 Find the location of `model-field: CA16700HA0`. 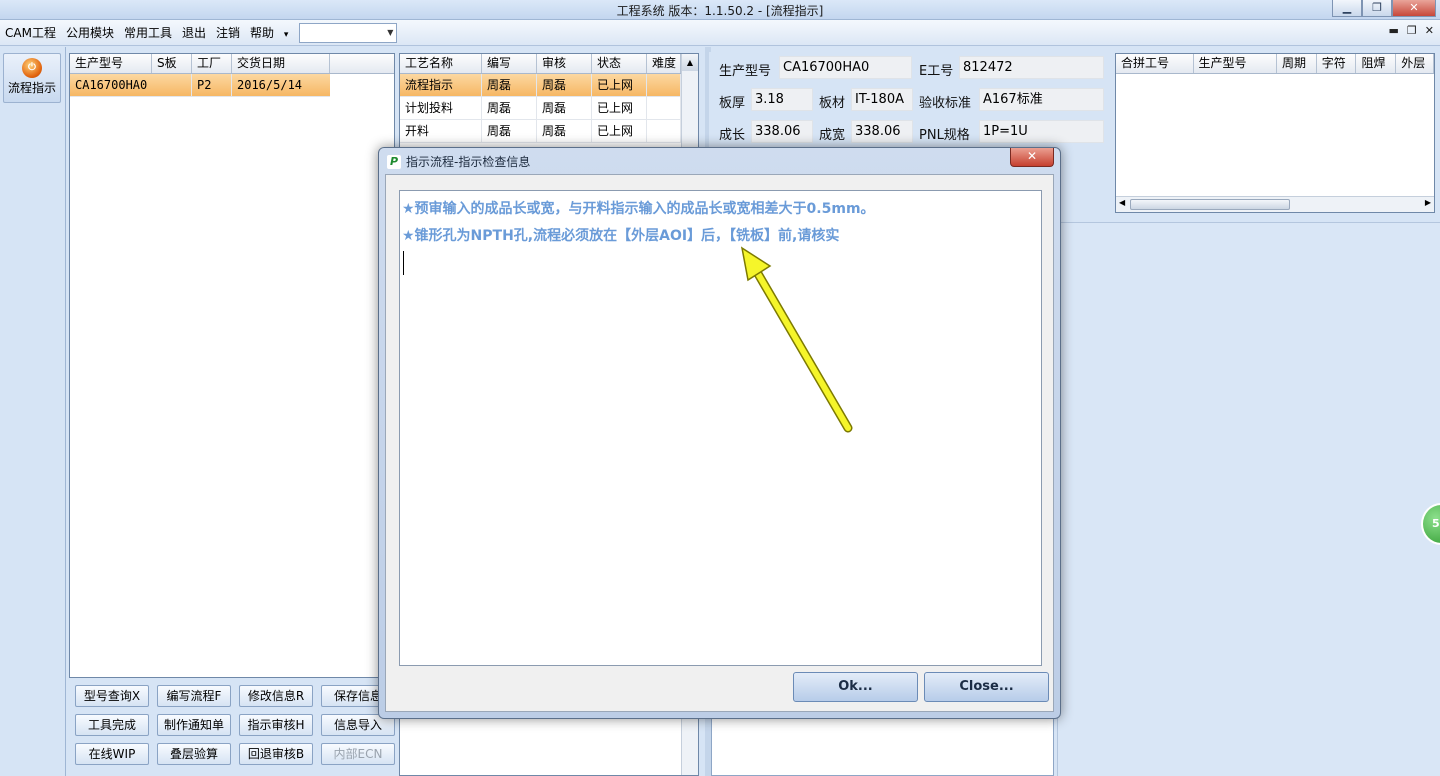

model-field: CA16700HA0 is located at coordinates (845, 67).